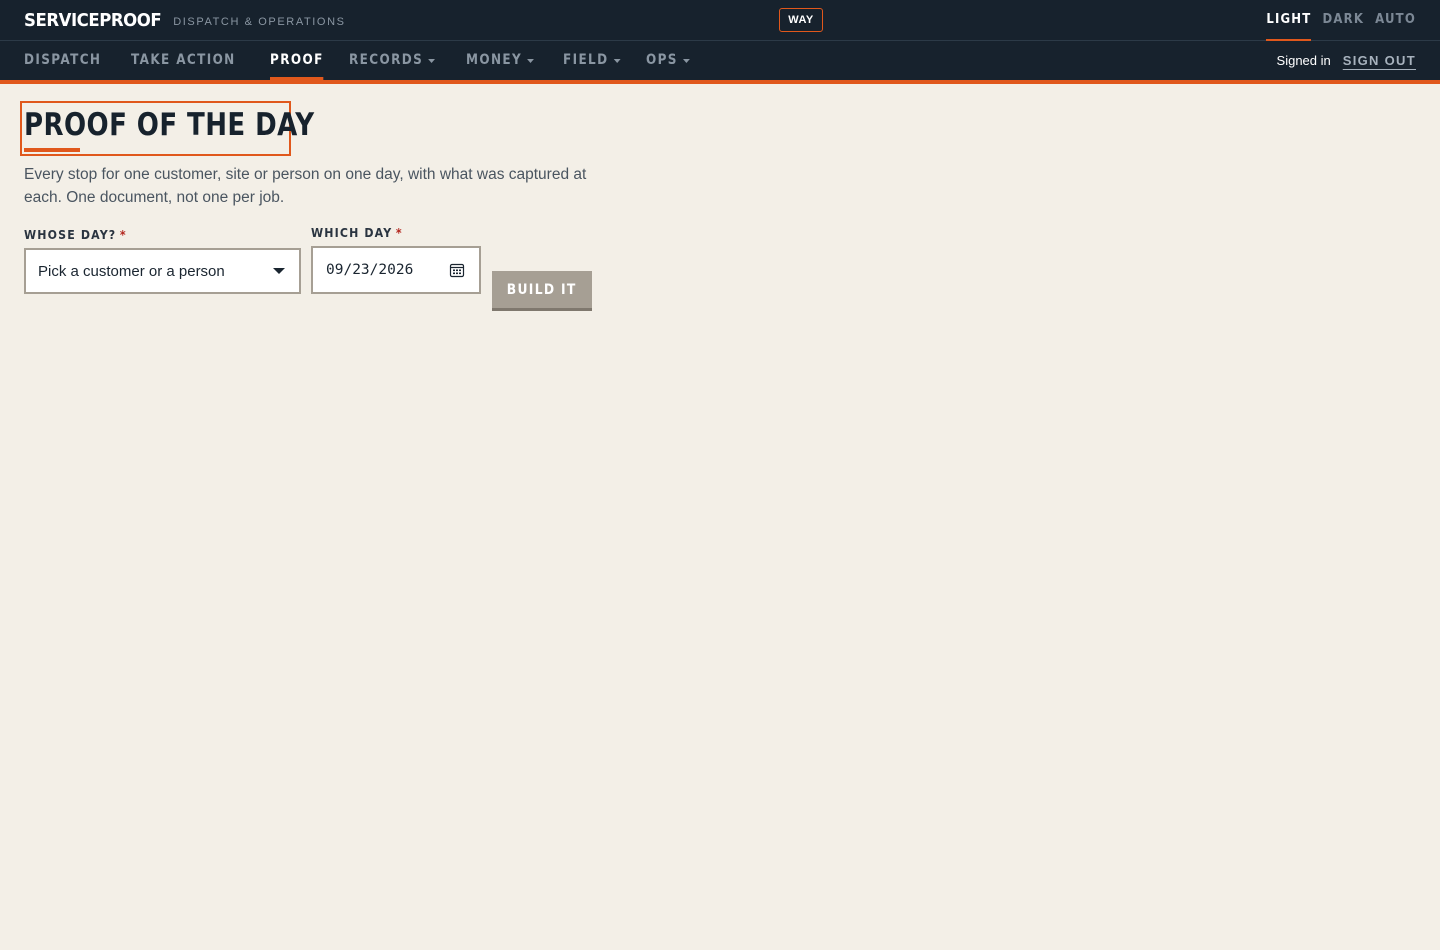  What do you see at coordinates (386, 60) in the screenshot?
I see `nav-item-label: RECORDS` at bounding box center [386, 60].